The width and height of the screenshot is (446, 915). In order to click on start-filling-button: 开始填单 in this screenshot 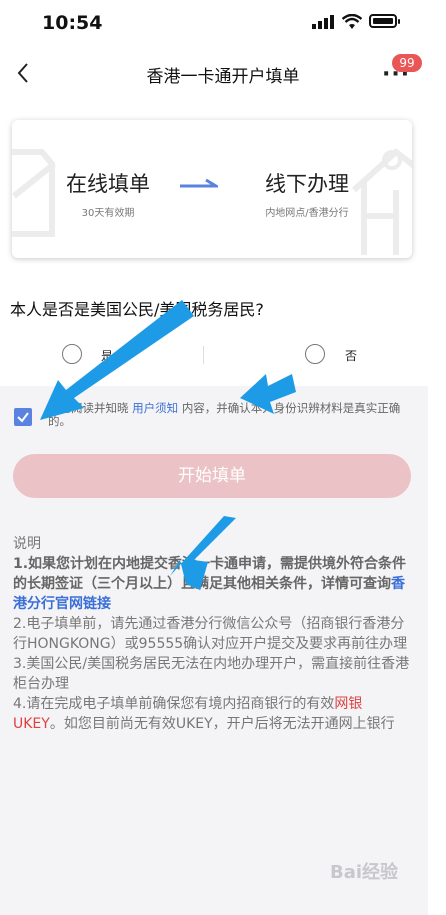, I will do `click(212, 476)`.